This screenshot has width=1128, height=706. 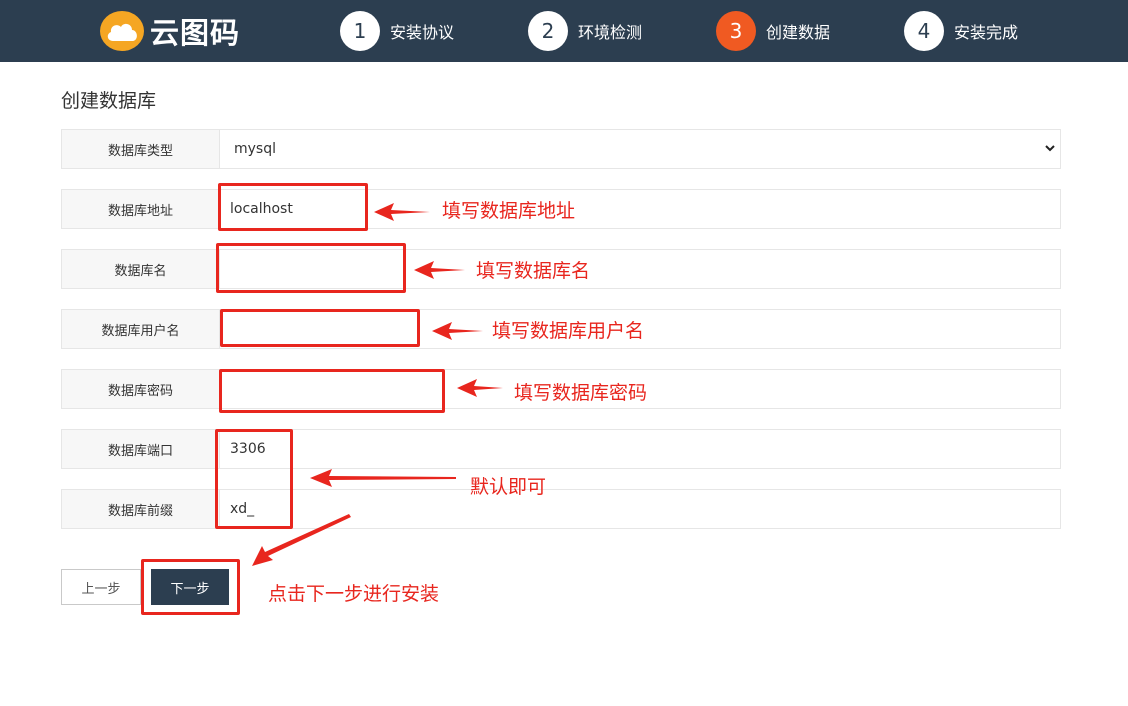 I want to click on db-type-label: 数据库类型, so click(x=141, y=149).